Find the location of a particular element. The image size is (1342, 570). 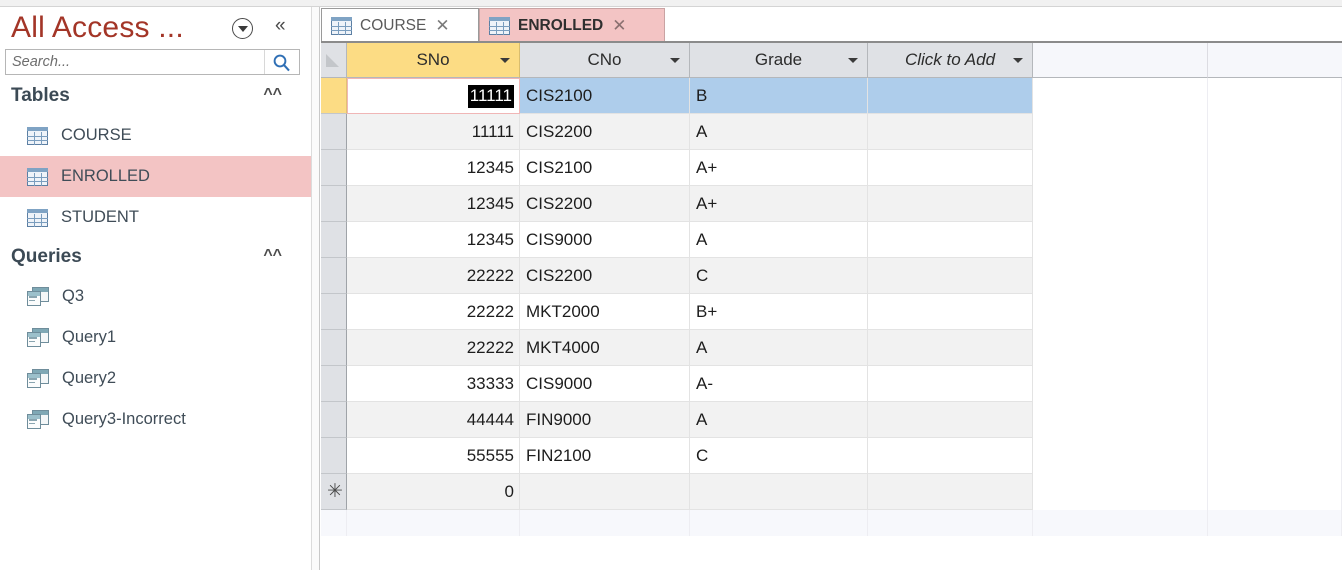

table-row: 11111 CIS2100 B is located at coordinates (831, 96).